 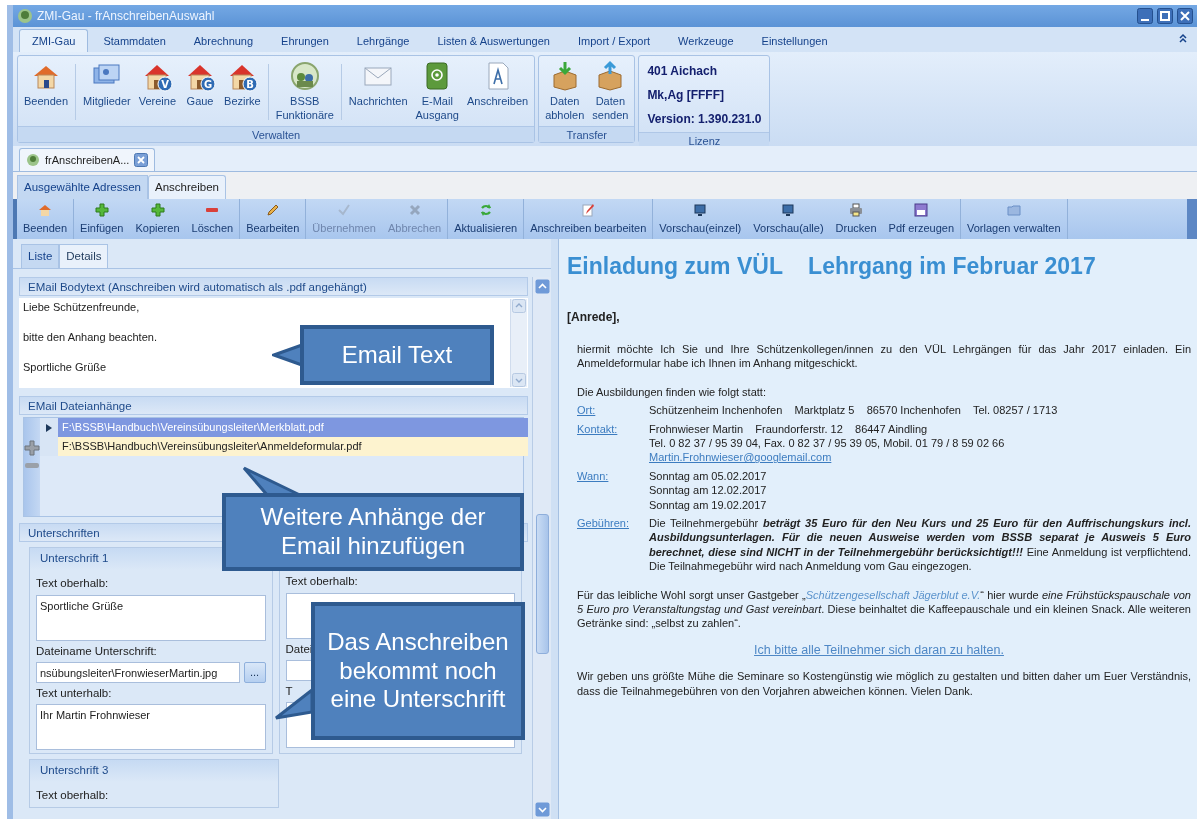 I want to click on ribbon-tab: Abrechnung, so click(x=223, y=40).